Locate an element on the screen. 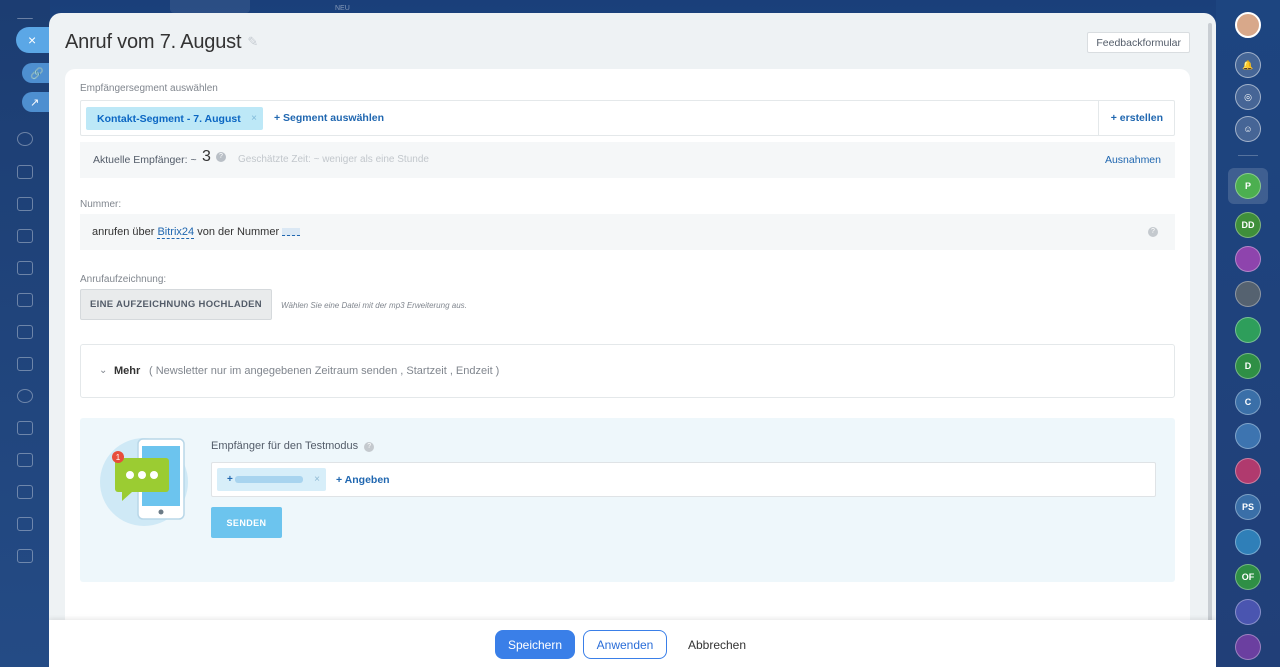 The width and height of the screenshot is (1280, 667). help-icon: ? is located at coordinates (221, 157).